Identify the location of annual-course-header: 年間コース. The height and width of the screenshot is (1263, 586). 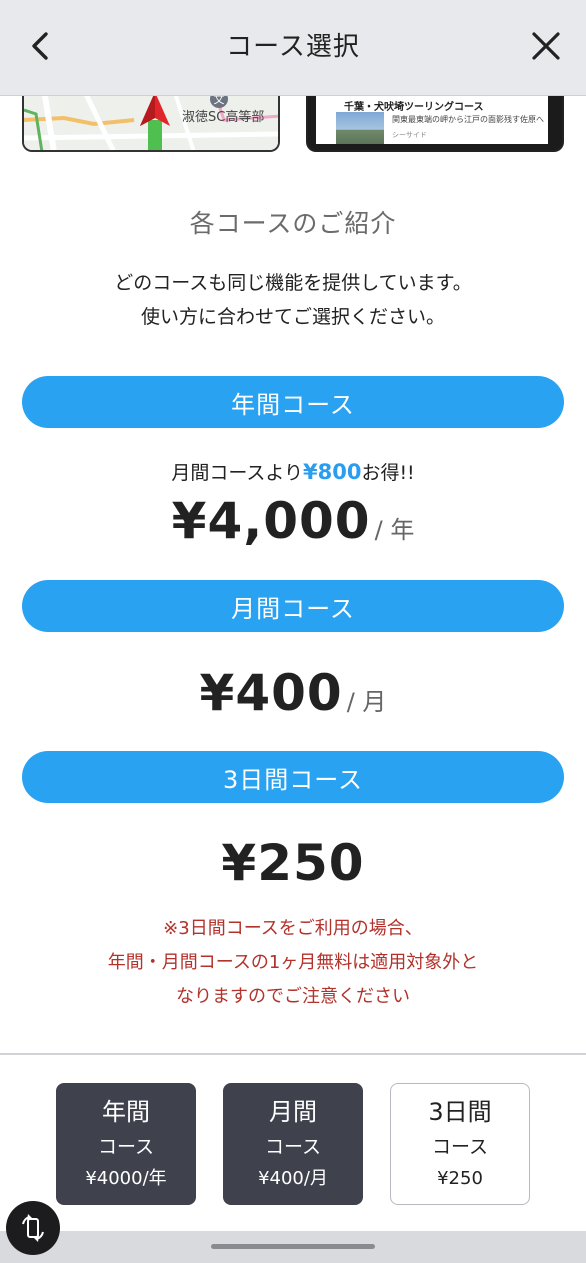
(293, 402).